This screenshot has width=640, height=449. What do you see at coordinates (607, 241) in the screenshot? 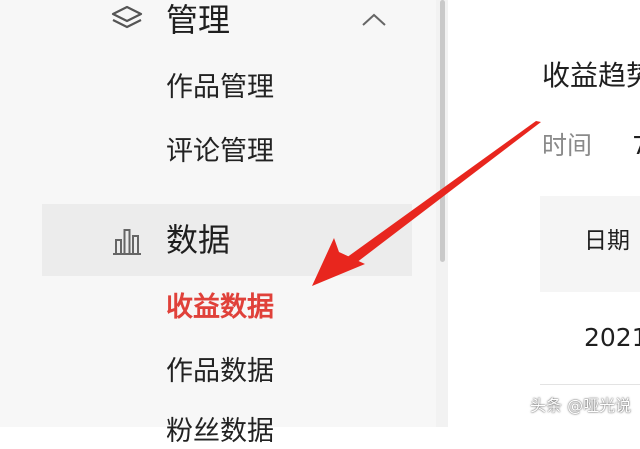
I see `column-header-date: 日期` at bounding box center [607, 241].